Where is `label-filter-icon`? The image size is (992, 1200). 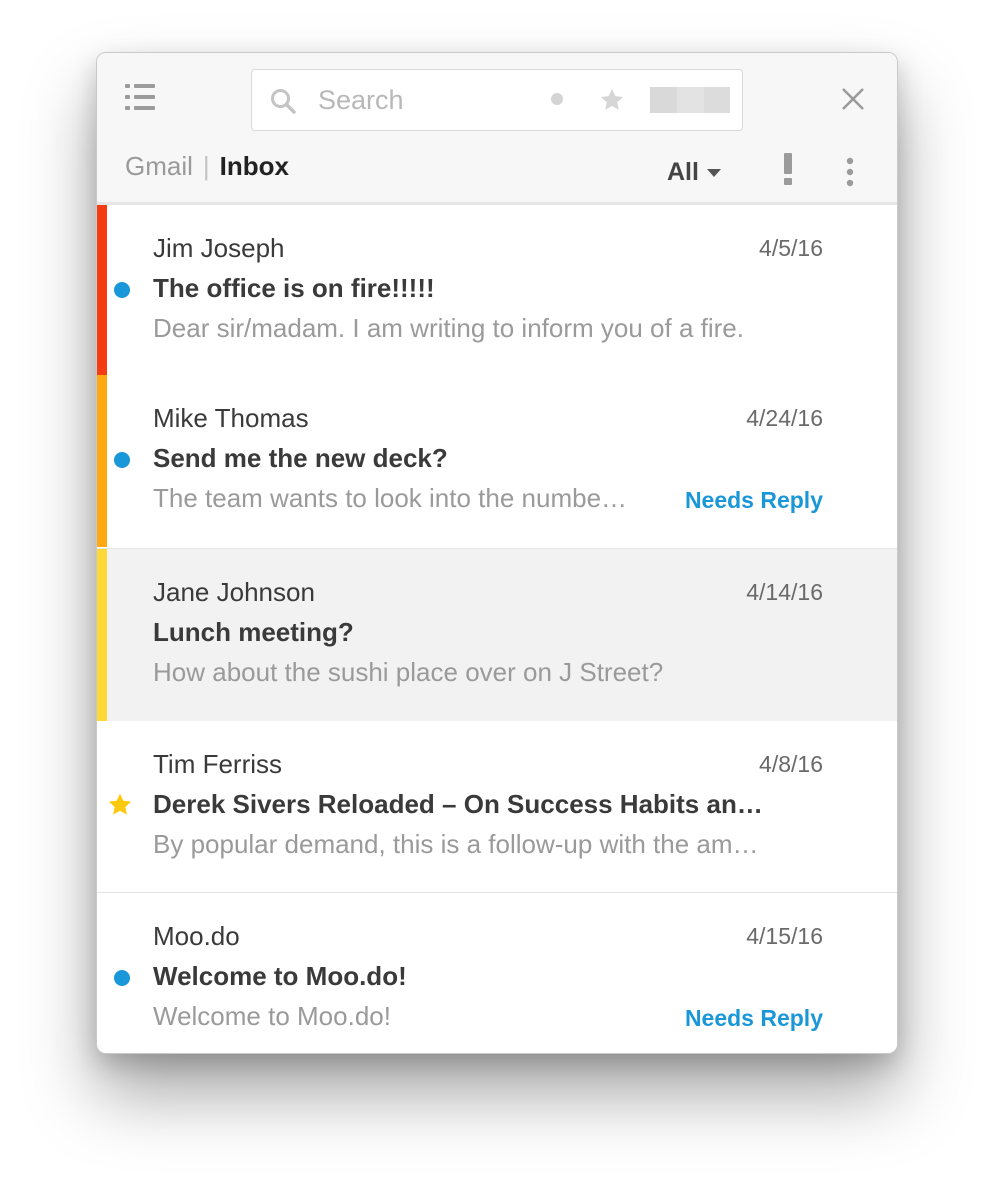 label-filter-icon is located at coordinates (690, 100).